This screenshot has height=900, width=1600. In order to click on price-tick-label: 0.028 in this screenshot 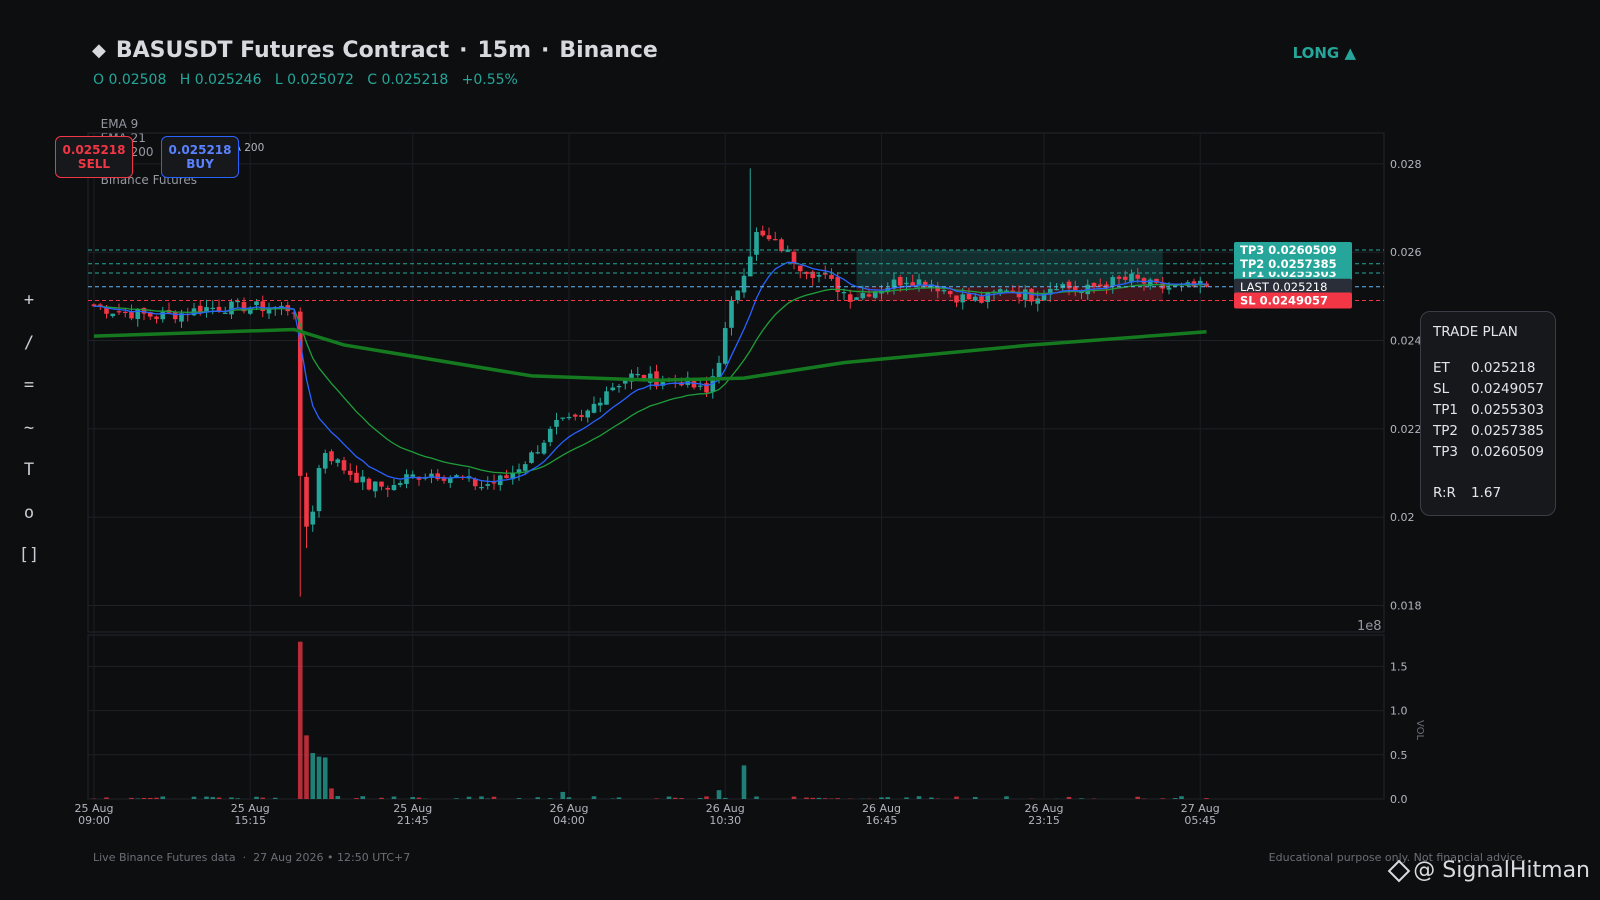, I will do `click(1406, 164)`.